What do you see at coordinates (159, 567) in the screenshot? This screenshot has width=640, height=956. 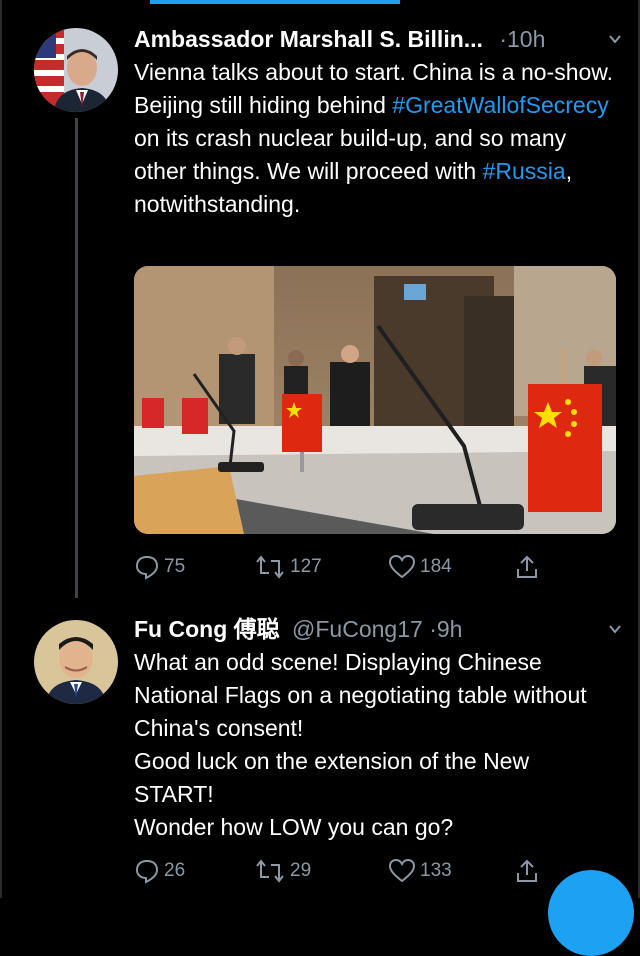 I see `reply-action: 75` at bounding box center [159, 567].